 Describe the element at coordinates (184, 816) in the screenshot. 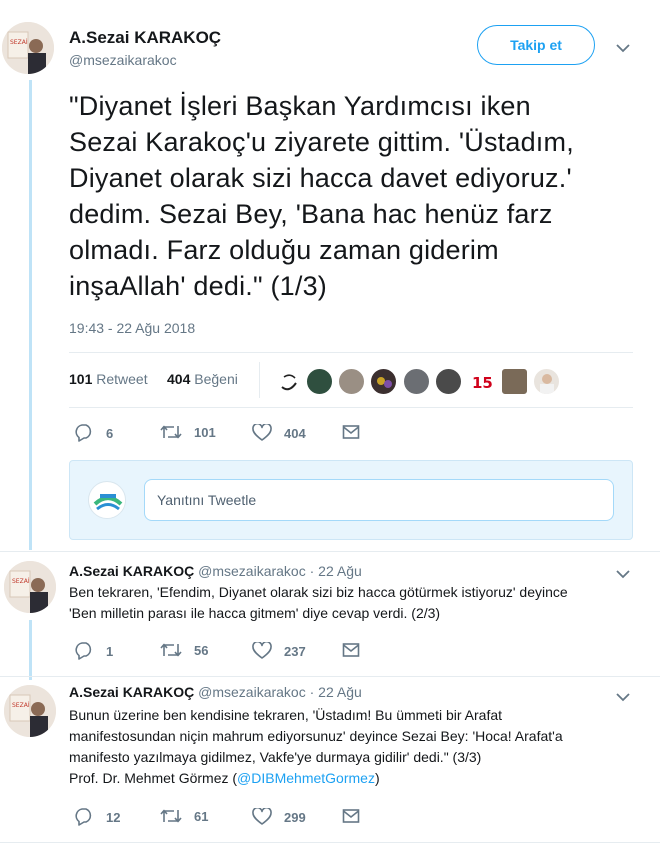

I see `retweet-action: 61` at that location.